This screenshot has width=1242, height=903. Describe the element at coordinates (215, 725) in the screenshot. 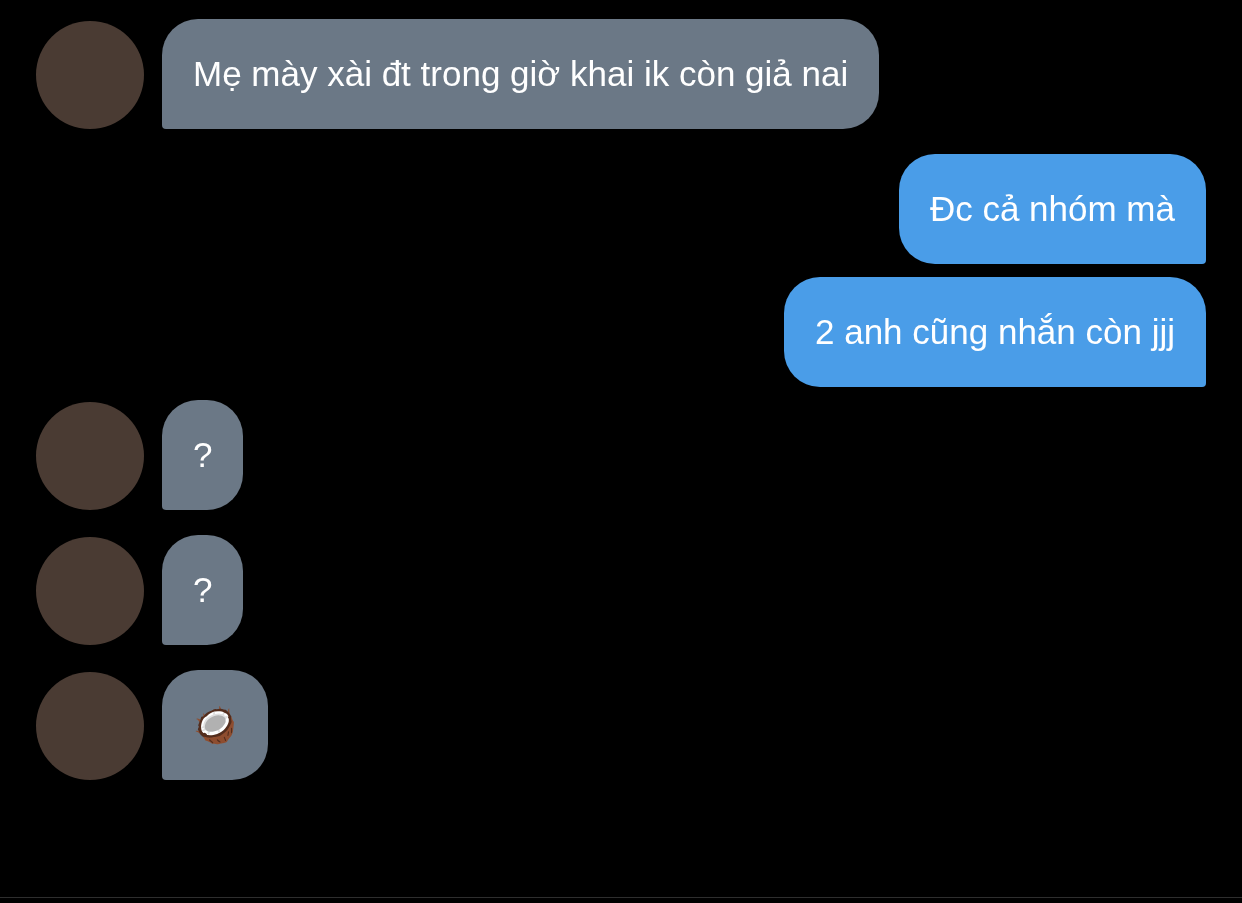

I see `message-bubble: 🥥` at that location.